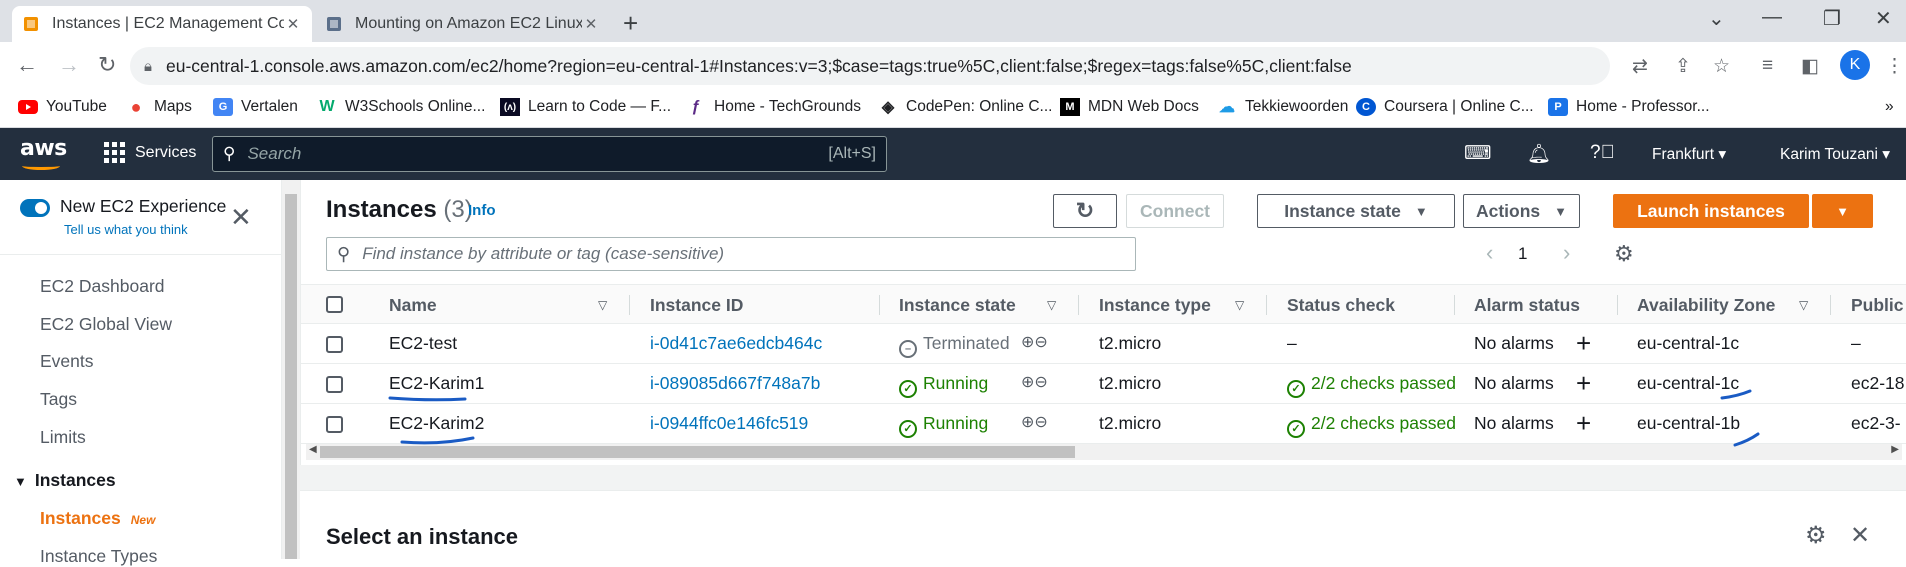 This screenshot has width=1906, height=567. I want to click on tab-ec2-instances: Instances | EC2 Management Con ✕, so click(162, 24).